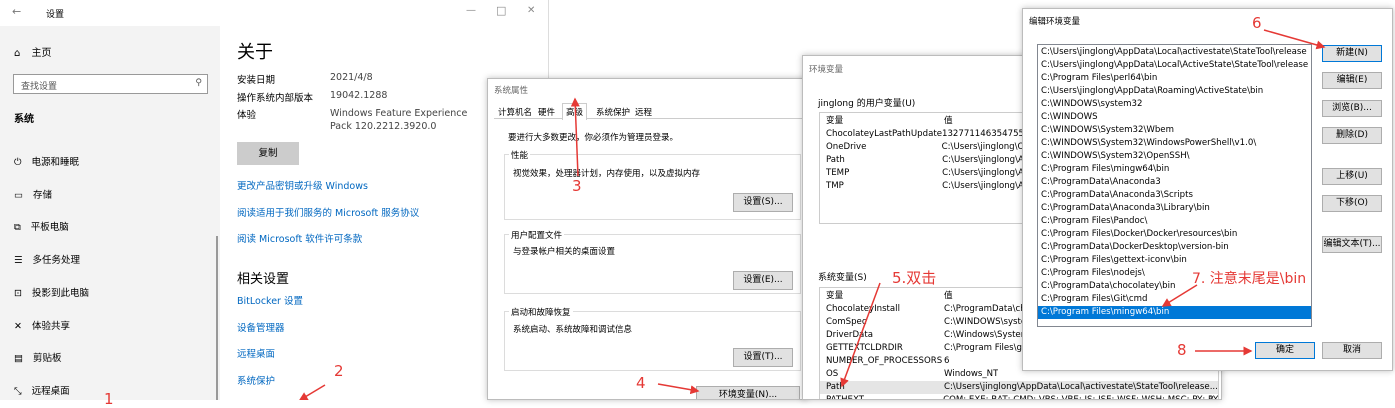 The width and height of the screenshot is (1395, 408). I want to click on annotation-3: 3, so click(577, 186).